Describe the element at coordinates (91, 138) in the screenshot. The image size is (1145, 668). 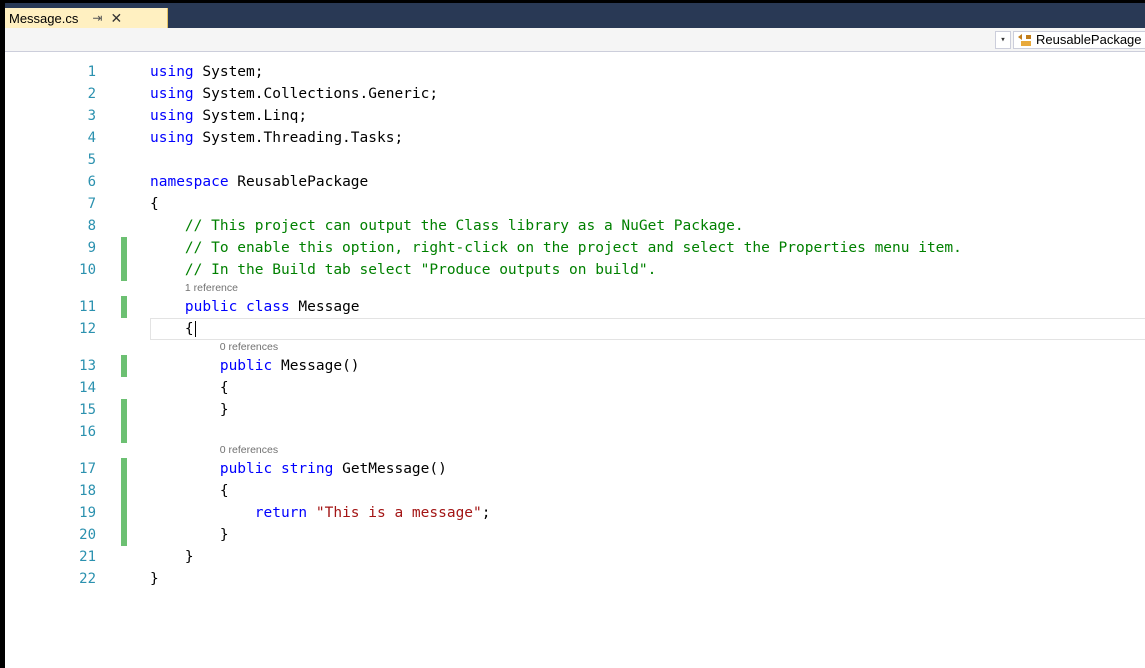
I see `line-number: 4` at that location.